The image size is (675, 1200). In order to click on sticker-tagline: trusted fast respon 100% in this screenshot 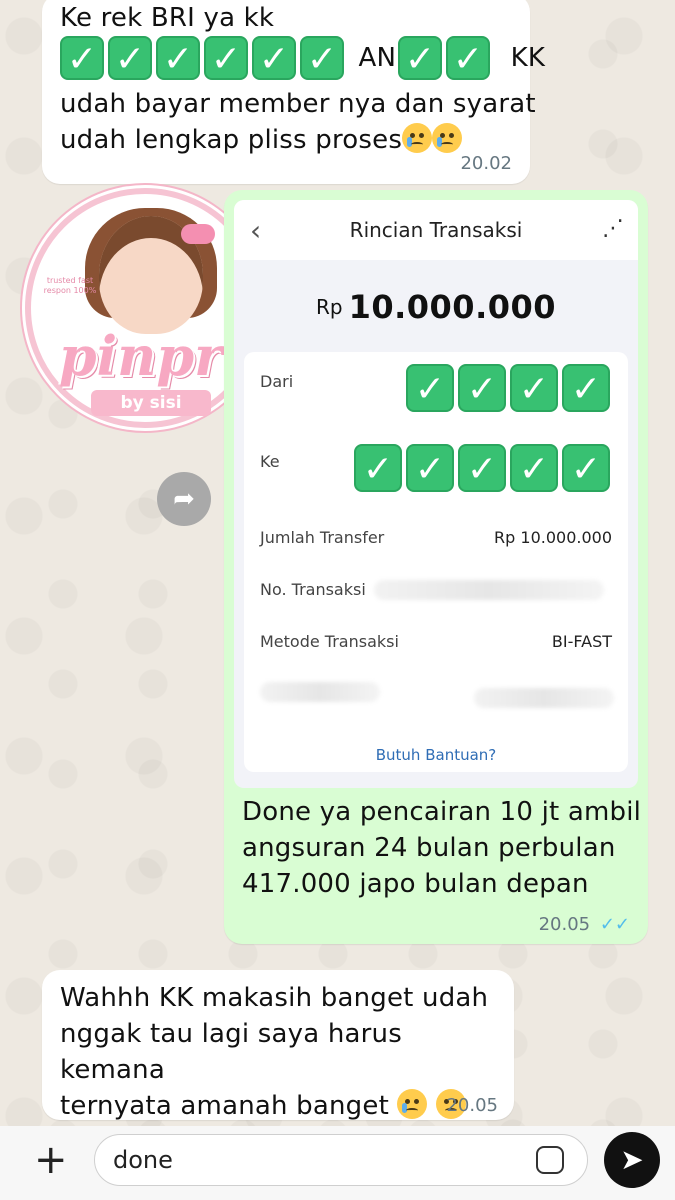, I will do `click(70, 285)`.